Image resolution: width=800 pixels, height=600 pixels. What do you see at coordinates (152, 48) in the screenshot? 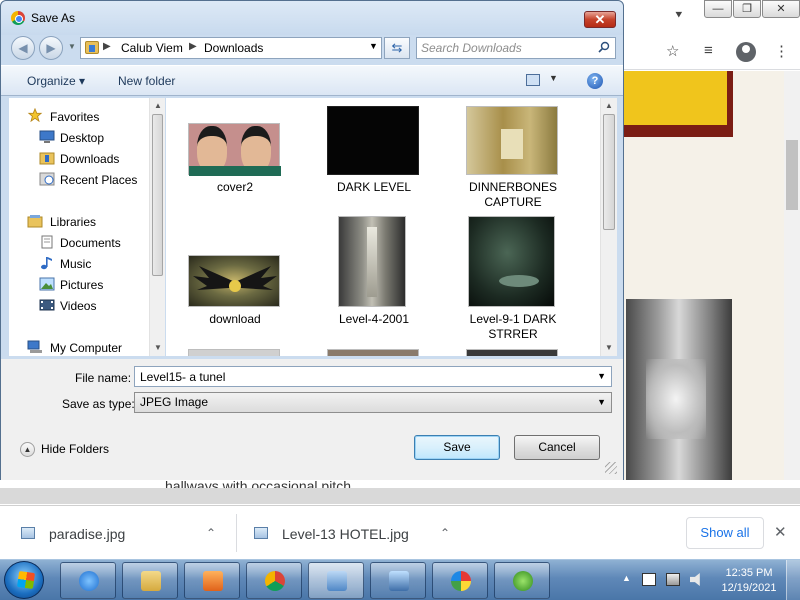
I see `breadcrumb-user: Calub Viem` at bounding box center [152, 48].